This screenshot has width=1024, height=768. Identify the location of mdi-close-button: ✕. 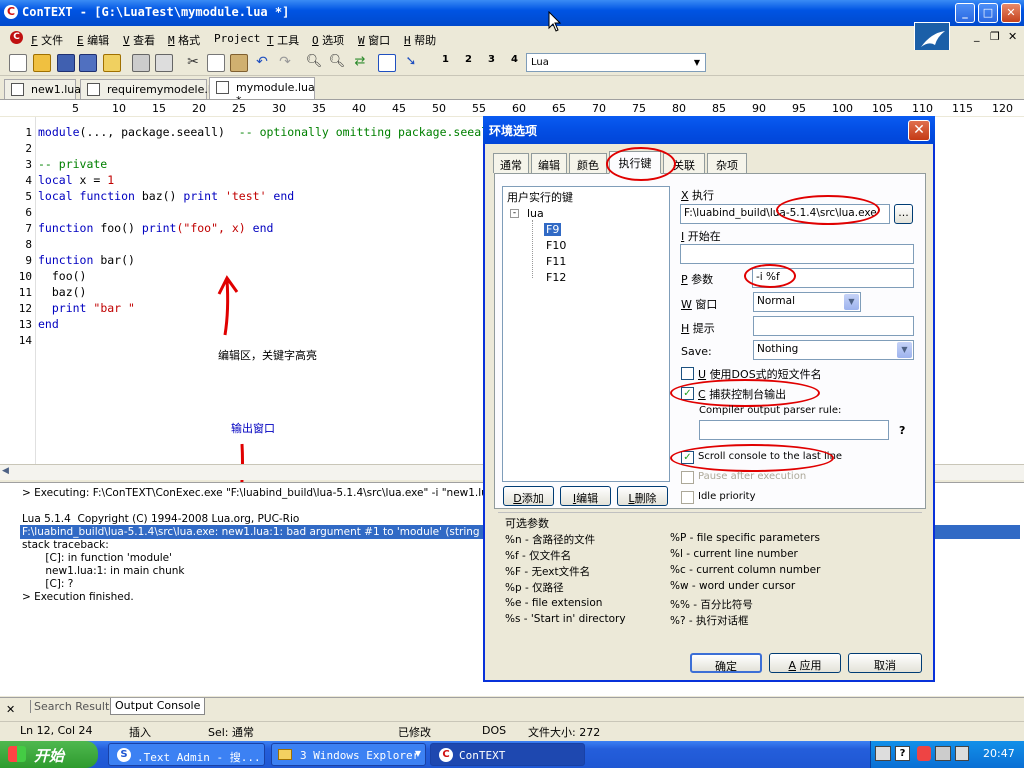
(1012, 36).